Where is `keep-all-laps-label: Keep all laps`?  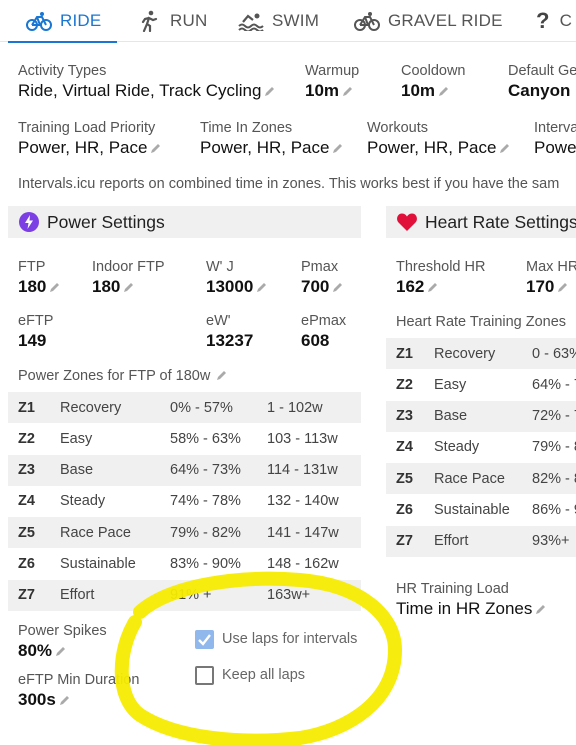 keep-all-laps-label: Keep all laps is located at coordinates (263, 675).